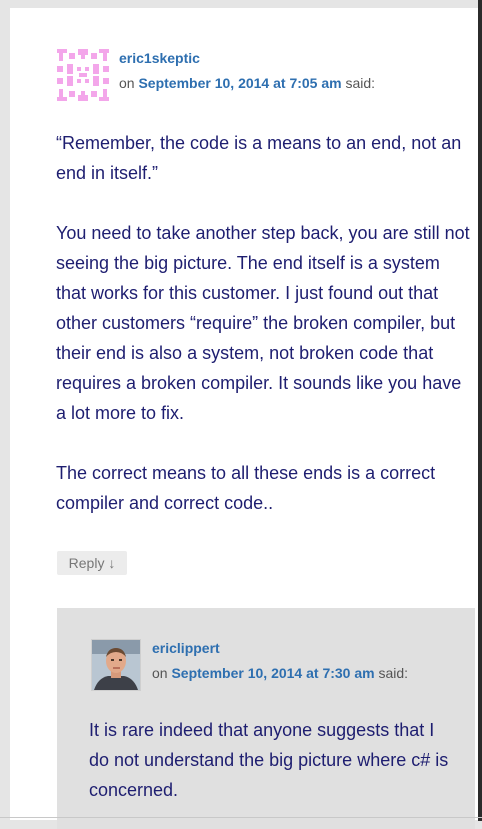 The image size is (482, 829). What do you see at coordinates (159, 58) in the screenshot?
I see `comment-author-link: eric1skeptic` at bounding box center [159, 58].